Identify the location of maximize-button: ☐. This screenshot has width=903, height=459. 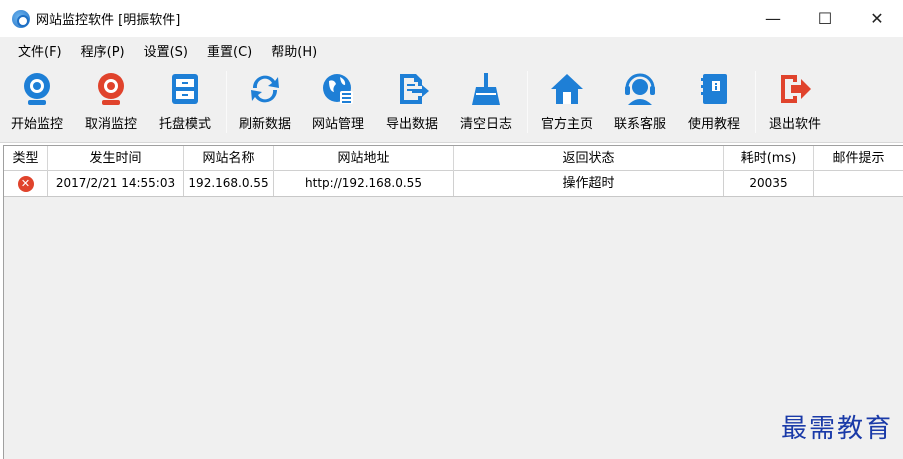
(825, 18).